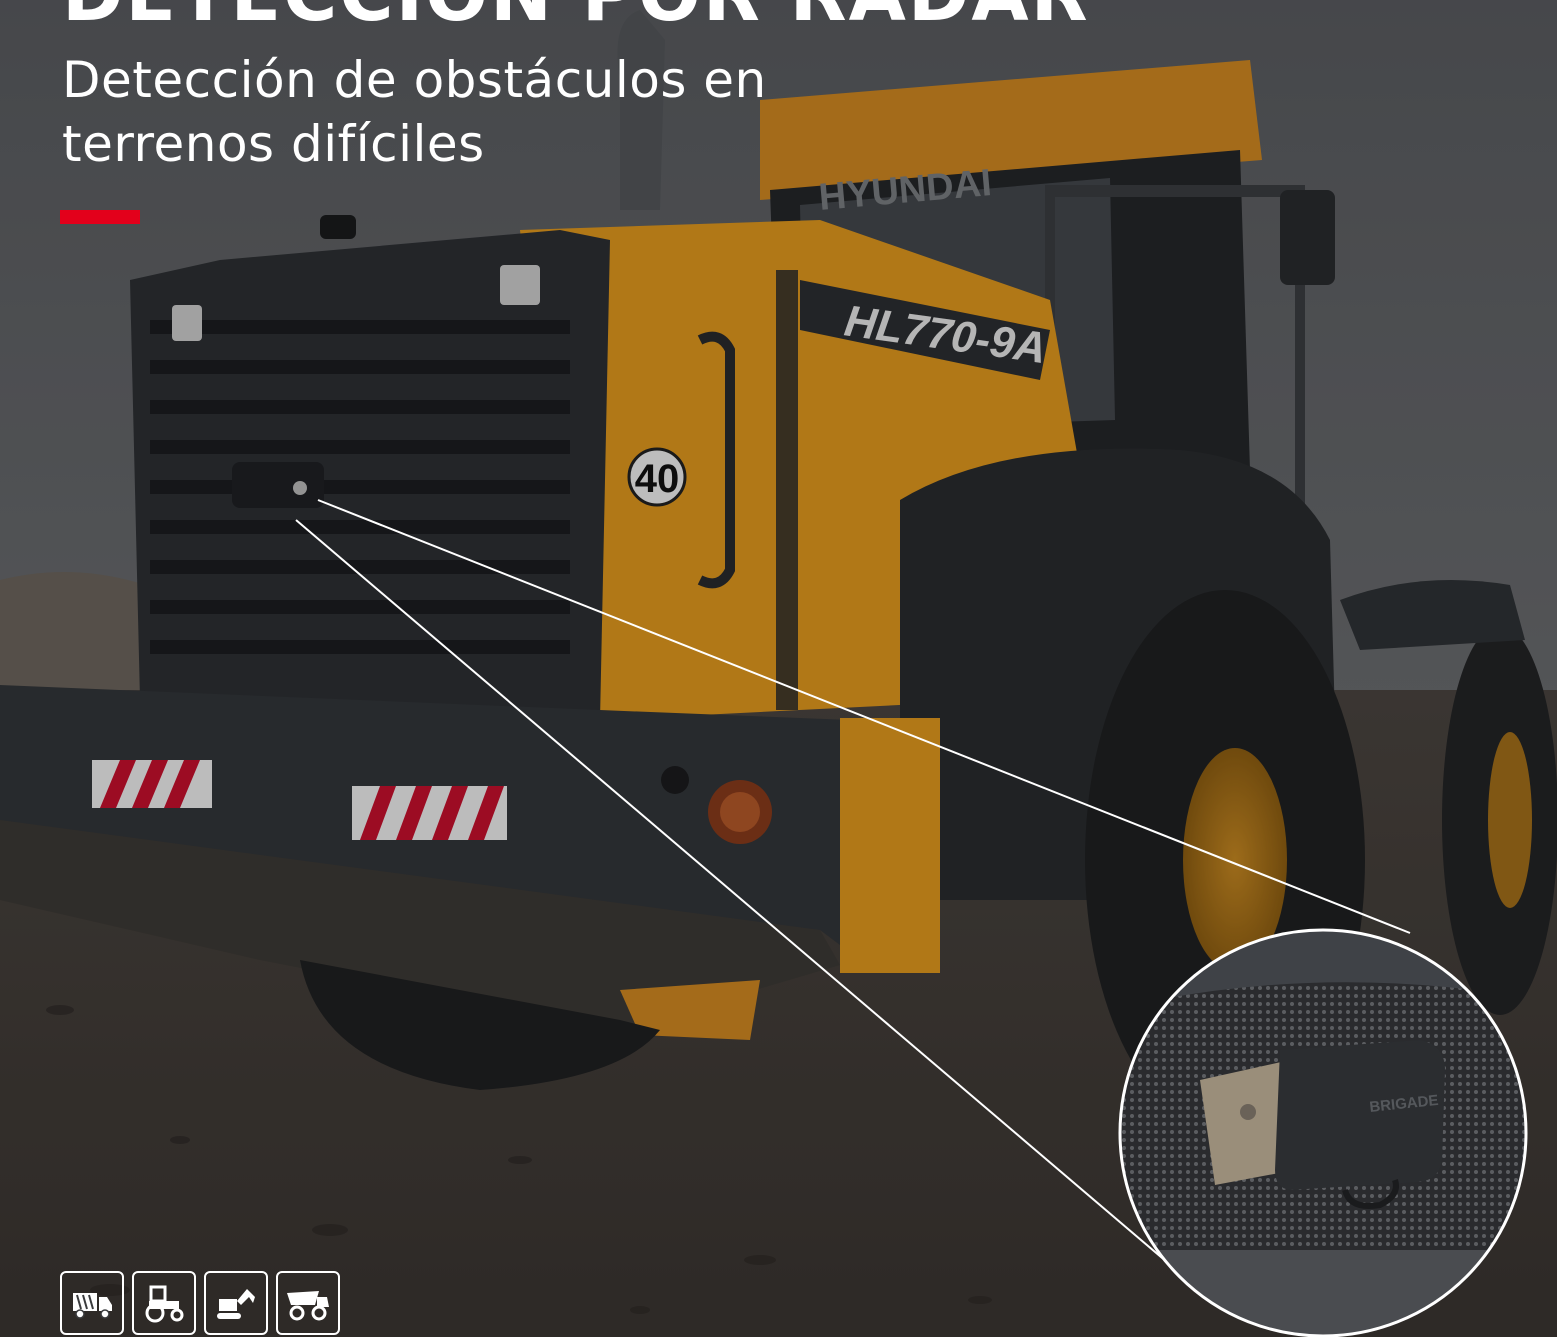  Describe the element at coordinates (576, 19) in the screenshot. I see `hero-title: DETECCIÓN POR RADAR` at that location.